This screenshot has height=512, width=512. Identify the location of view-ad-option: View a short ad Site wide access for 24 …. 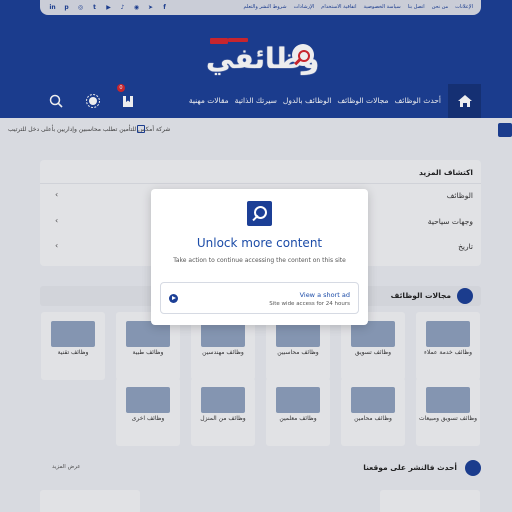
(259, 298).